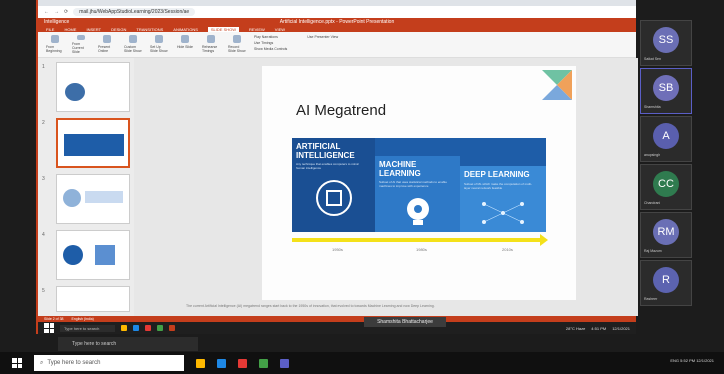 This screenshot has width=724, height=374. Describe the element at coordinates (237, 39) in the screenshot. I see `record-icon` at that location.